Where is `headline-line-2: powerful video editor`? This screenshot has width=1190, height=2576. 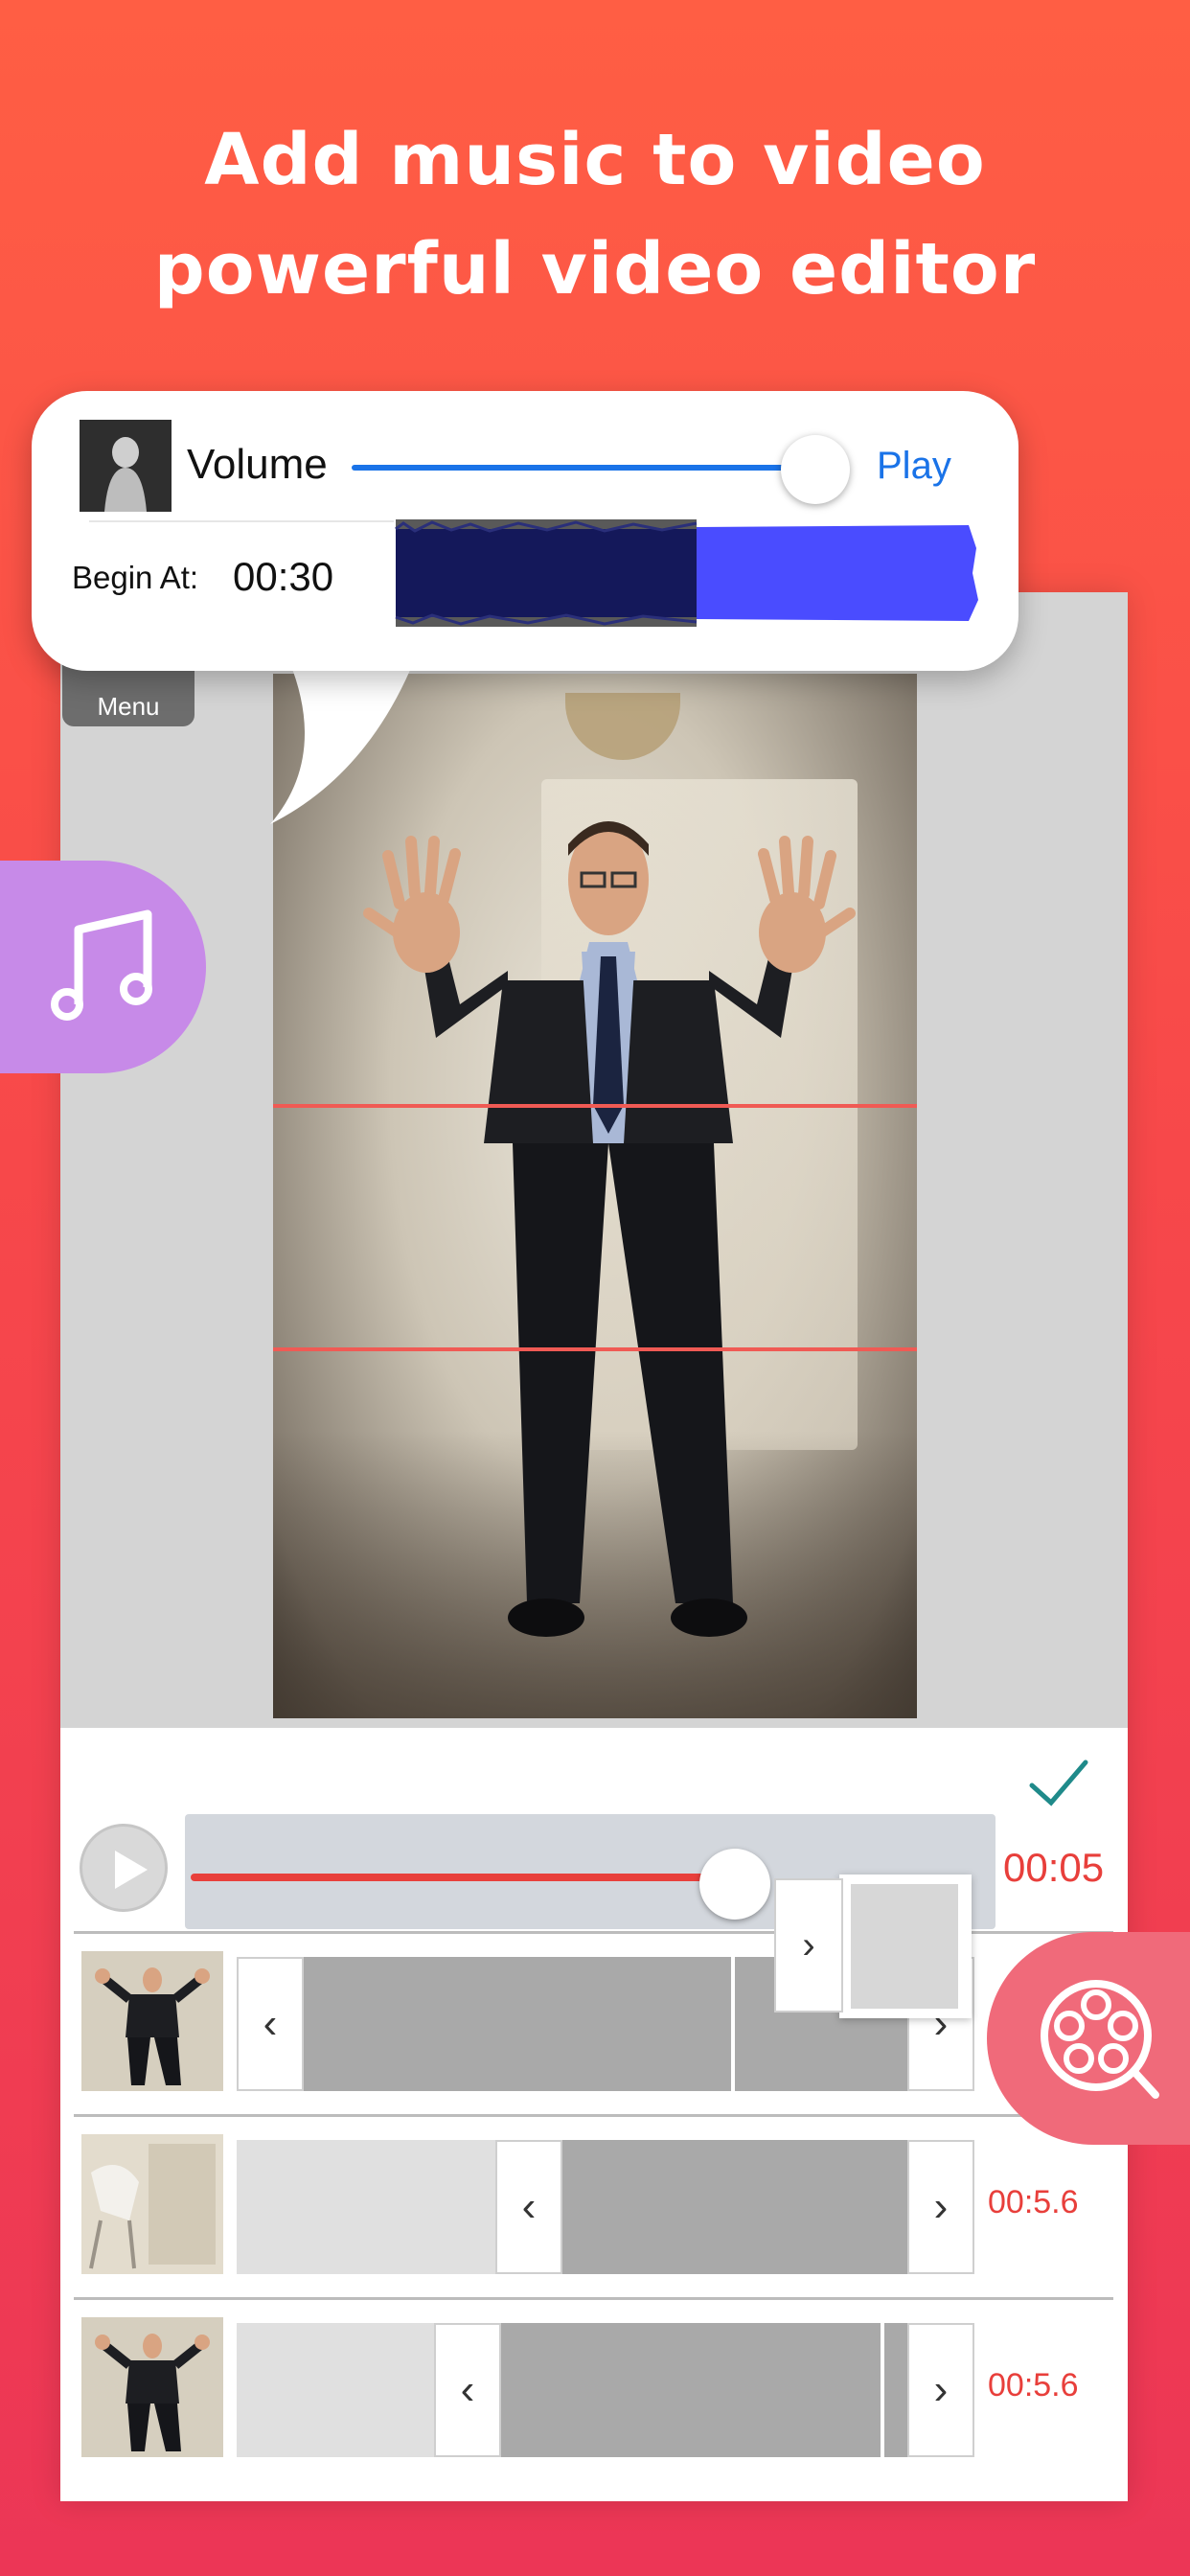 headline-line-2: powerful video editor is located at coordinates (595, 269).